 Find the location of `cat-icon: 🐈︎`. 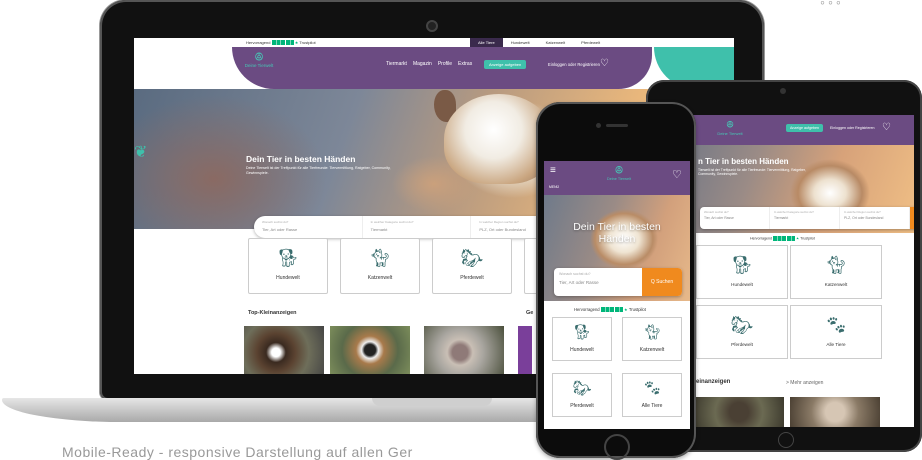

cat-icon: 🐈︎ is located at coordinates (380, 258).